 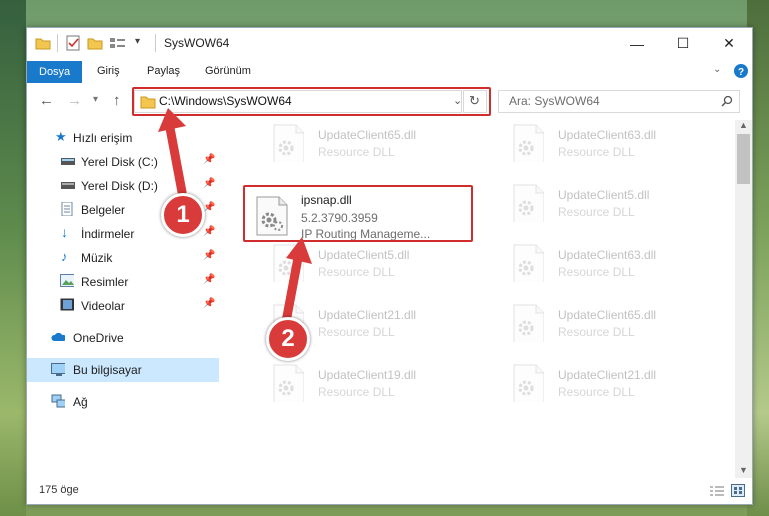 I want to click on annotation-arrows, so click(x=235, y=217).